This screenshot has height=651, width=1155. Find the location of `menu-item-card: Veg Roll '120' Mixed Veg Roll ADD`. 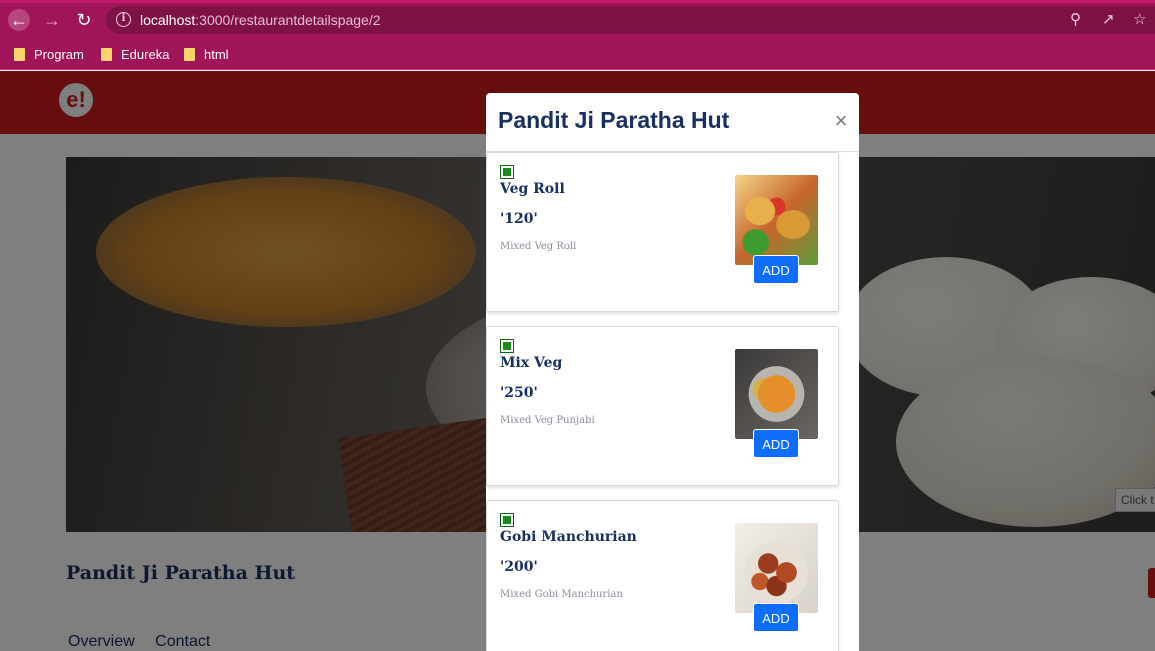

menu-item-card: Veg Roll '120' Mixed Veg Roll ADD is located at coordinates (662, 232).